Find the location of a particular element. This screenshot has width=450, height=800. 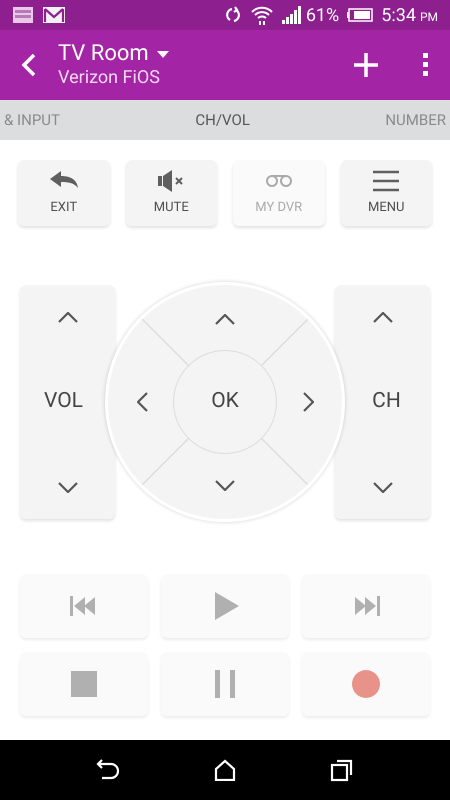

sync-icon is located at coordinates (233, 15).